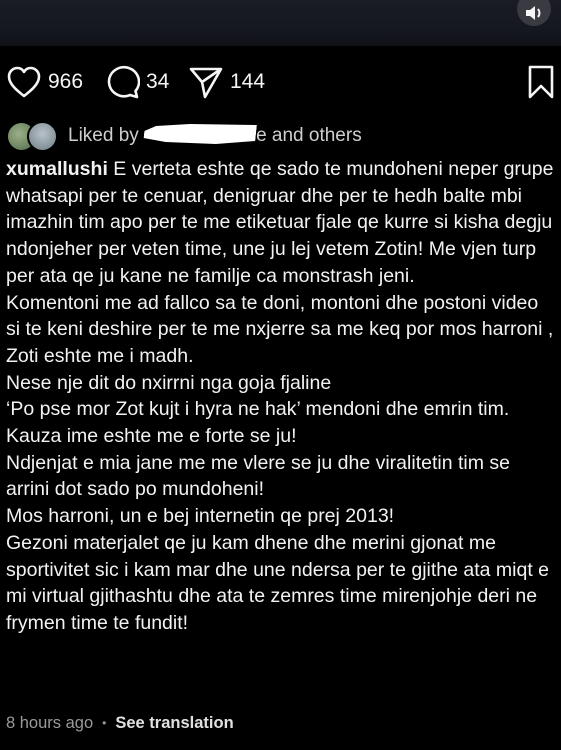 The image size is (561, 750). Describe the element at coordinates (158, 81) in the screenshot. I see `comments-count: 34` at that location.